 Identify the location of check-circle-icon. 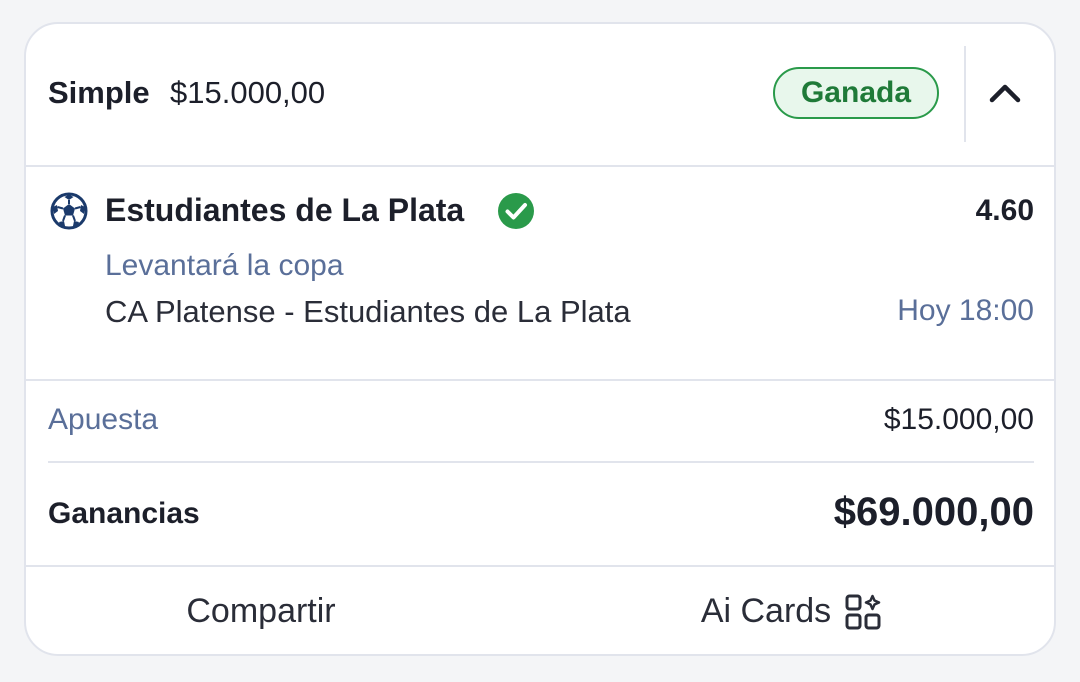
(516, 211).